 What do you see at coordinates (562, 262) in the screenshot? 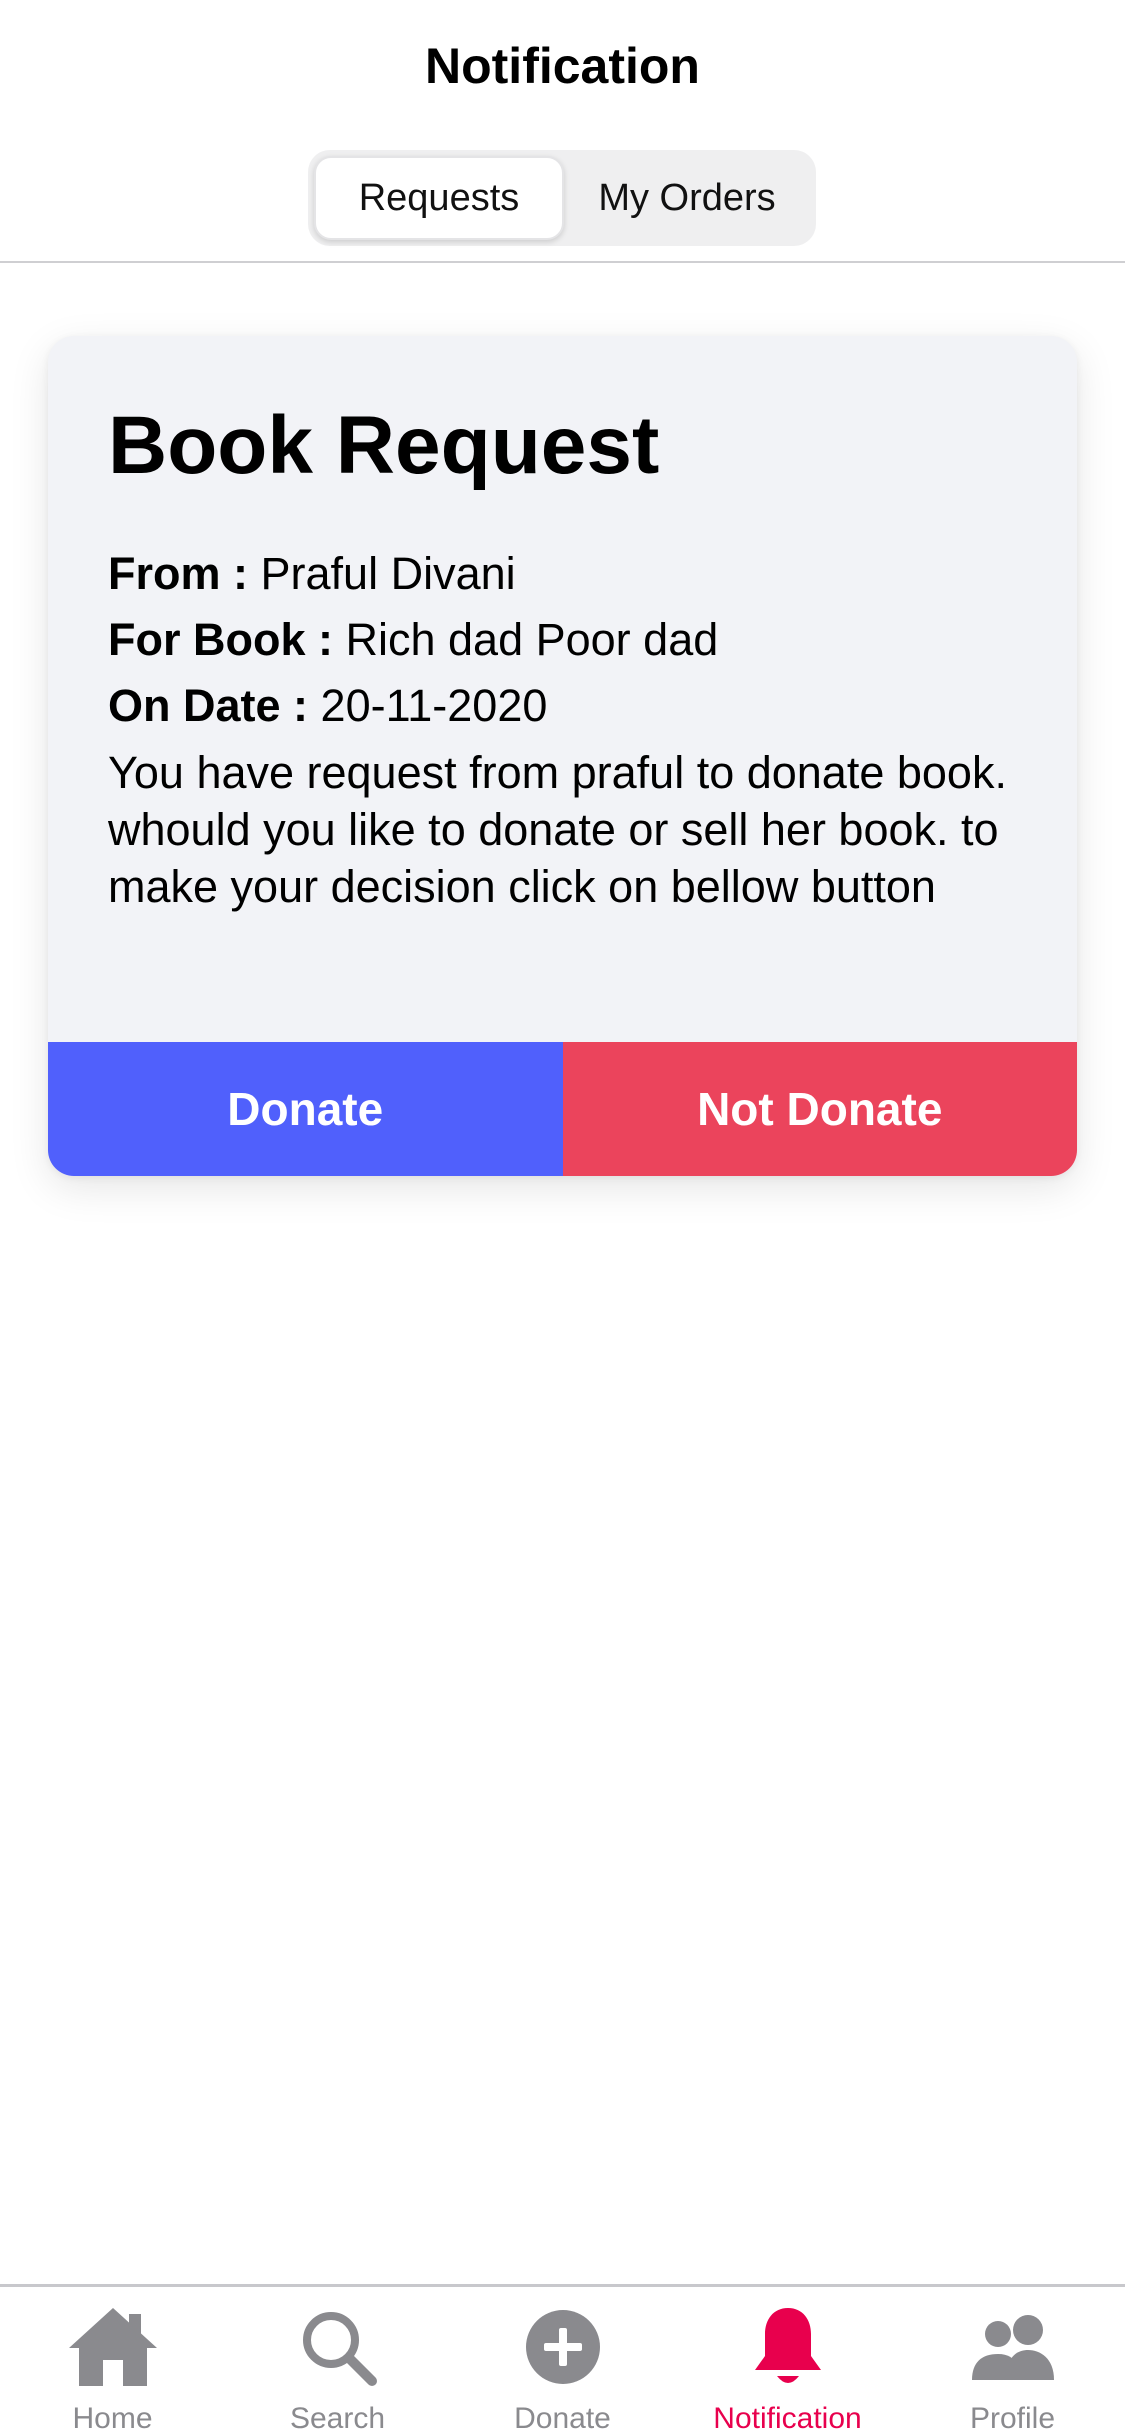
I see `header-divider` at bounding box center [562, 262].